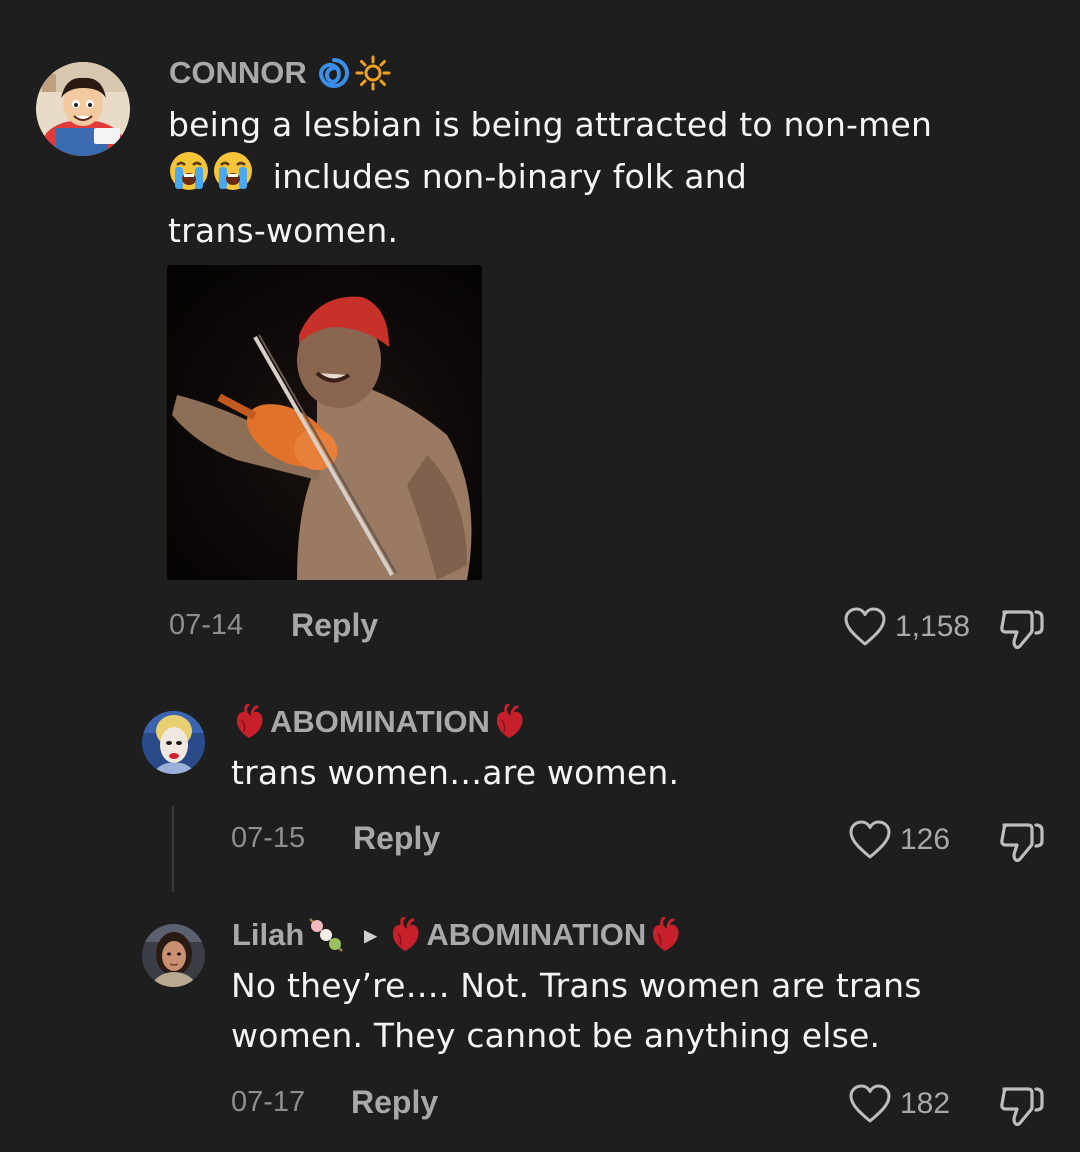 This screenshot has height=1152, width=1080. Describe the element at coordinates (455, 772) in the screenshot. I see `comment-line-1: trans women…are women.` at that location.